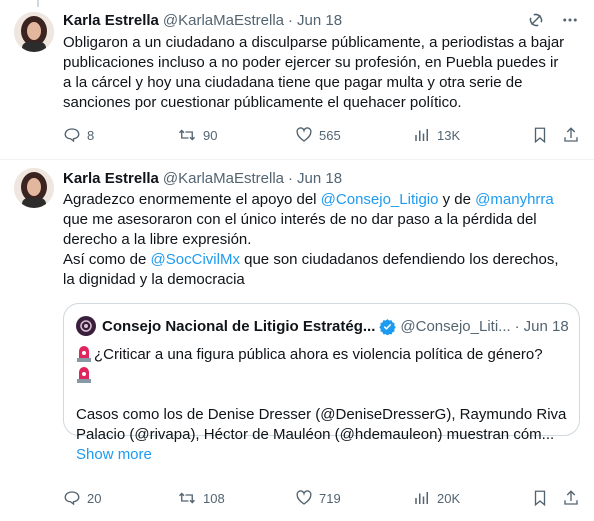 This screenshot has height=521, width=594. What do you see at coordinates (210, 135) in the screenshot?
I see `retweet-count: 90` at bounding box center [210, 135].